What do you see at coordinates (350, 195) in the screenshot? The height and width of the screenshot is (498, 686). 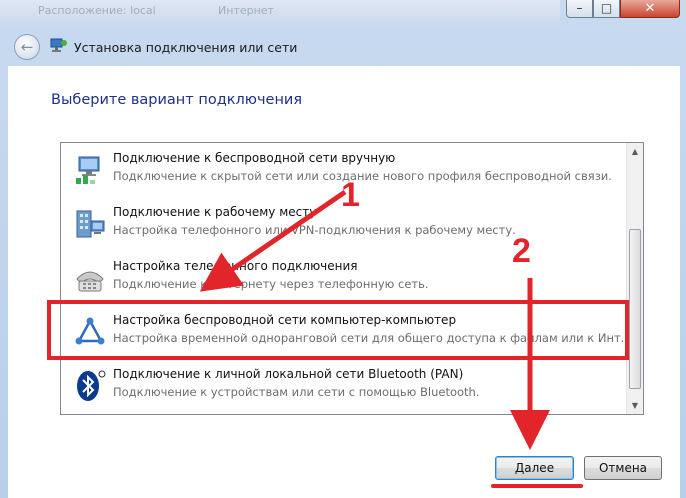 I see `annotation-step-1: 1` at bounding box center [350, 195].